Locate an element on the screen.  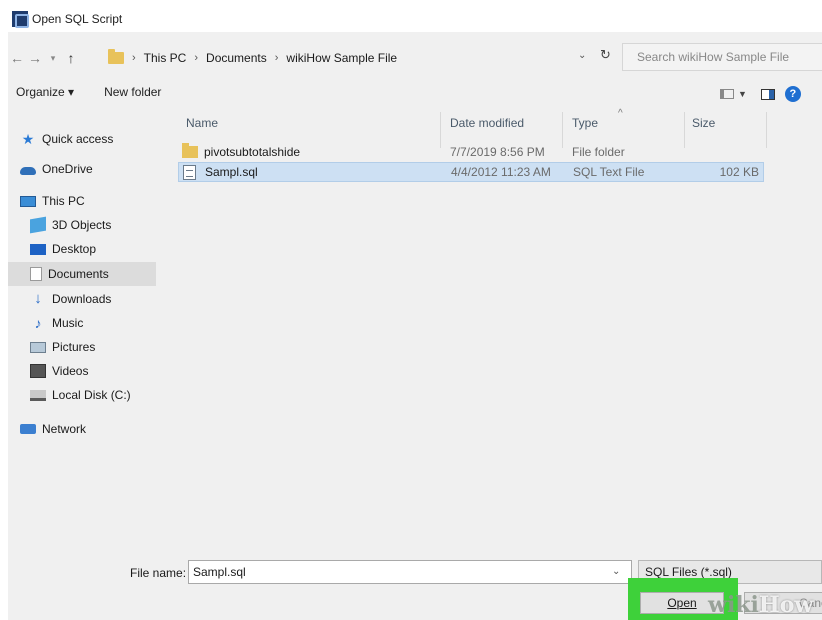
nav-label: Downloads is located at coordinates (82, 299).